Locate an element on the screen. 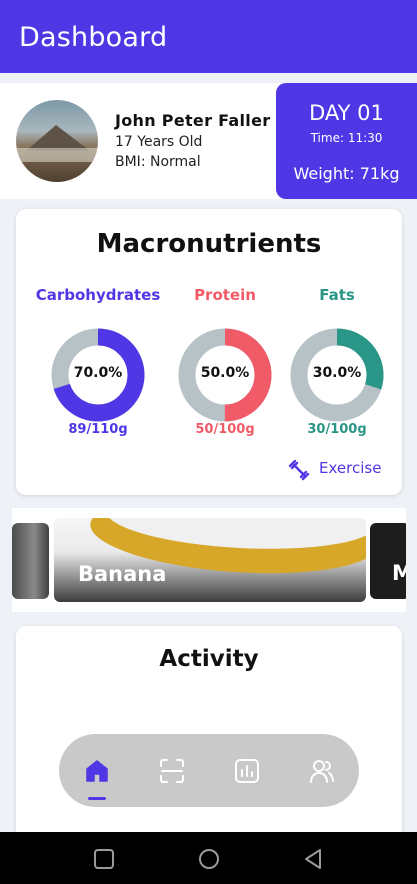  nav-scan-button is located at coordinates (172, 771).